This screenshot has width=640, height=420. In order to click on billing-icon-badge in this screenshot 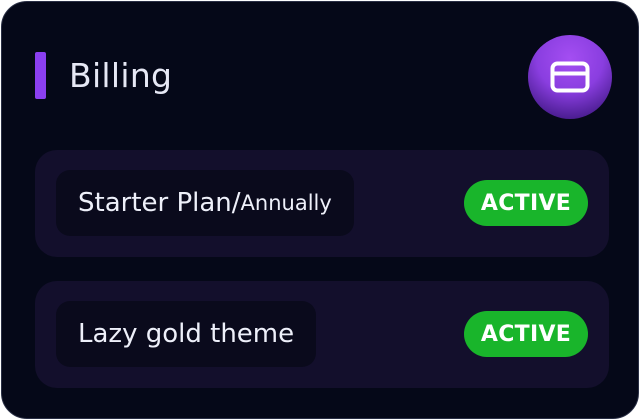, I will do `click(570, 77)`.